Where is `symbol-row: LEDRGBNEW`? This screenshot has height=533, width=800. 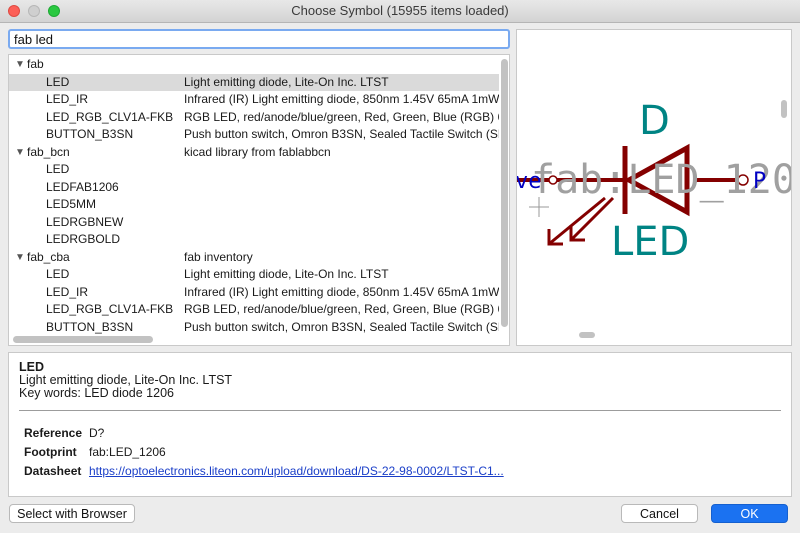
symbol-row: LEDRGBNEW is located at coordinates (254, 222).